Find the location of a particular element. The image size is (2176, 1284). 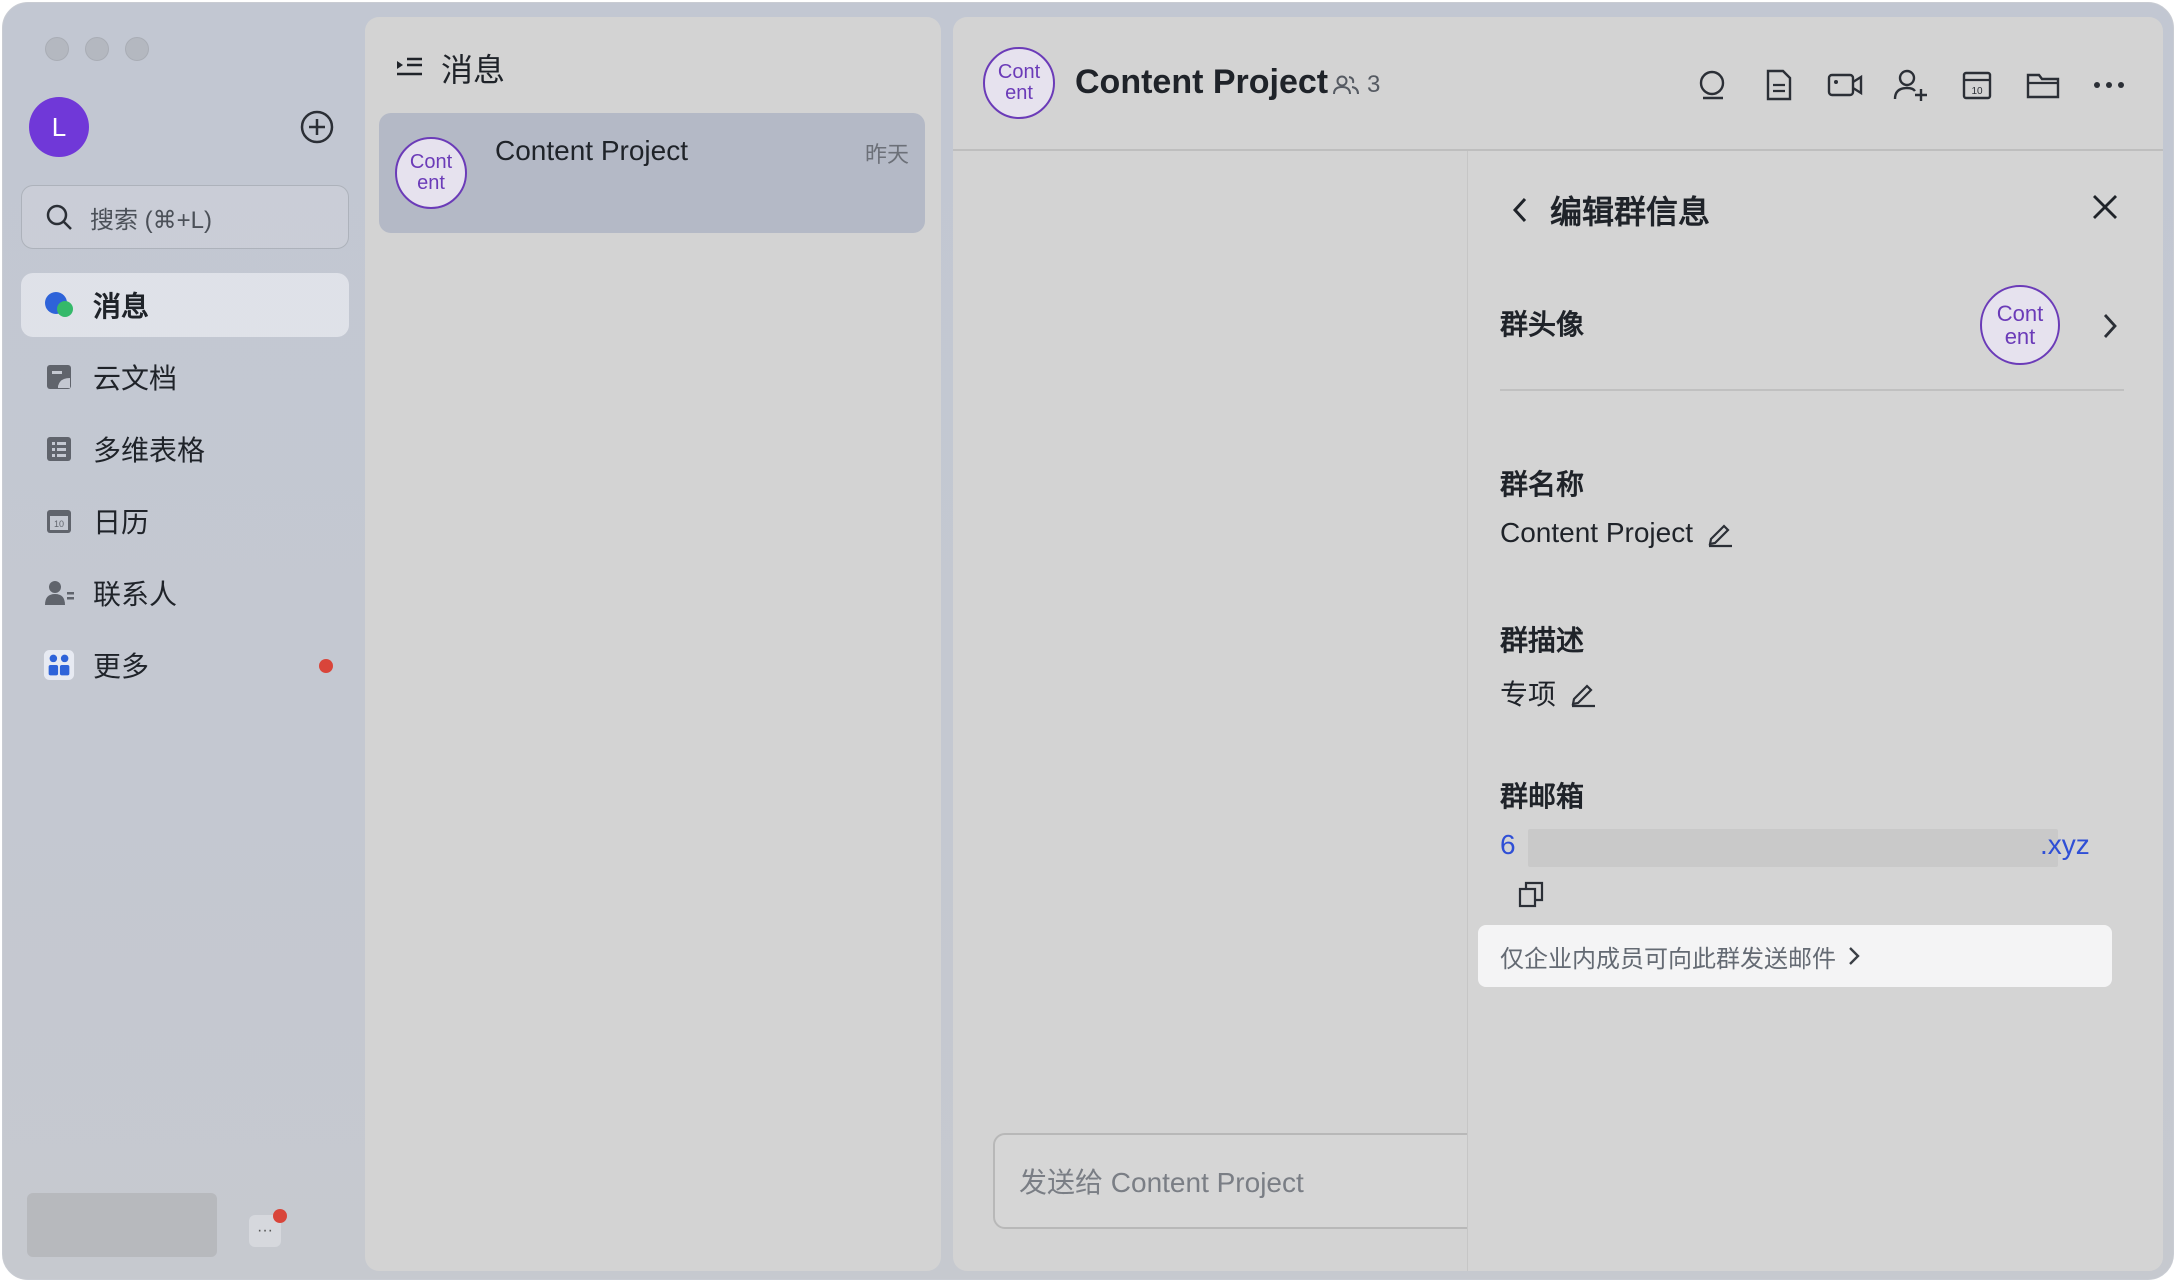

more-options-button: ··· is located at coordinates (268, 1228).